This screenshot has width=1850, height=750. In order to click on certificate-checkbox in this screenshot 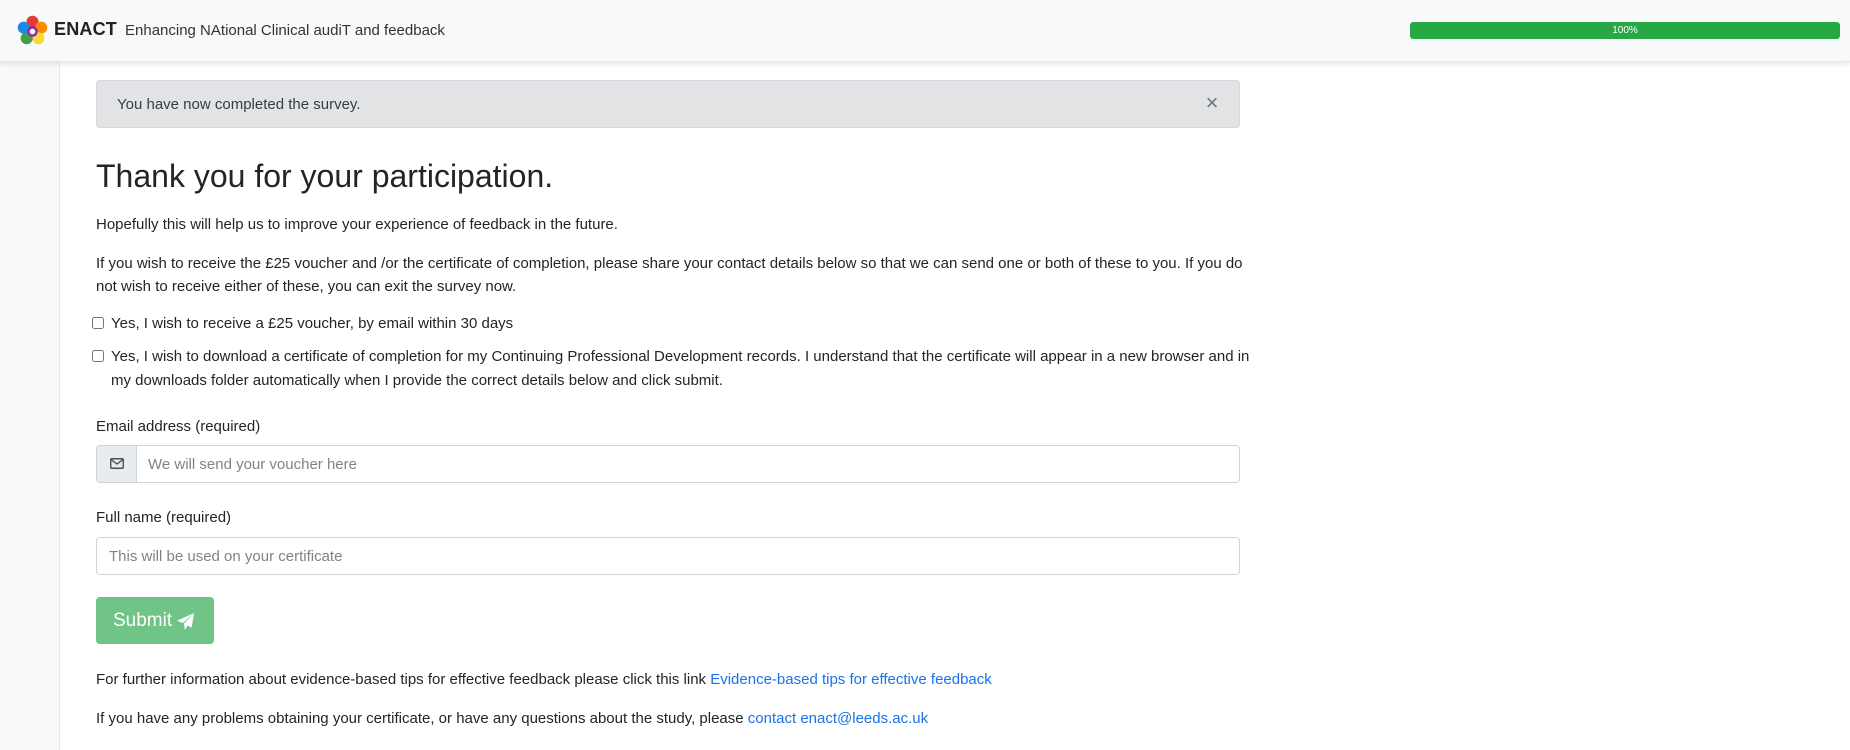, I will do `click(98, 356)`.